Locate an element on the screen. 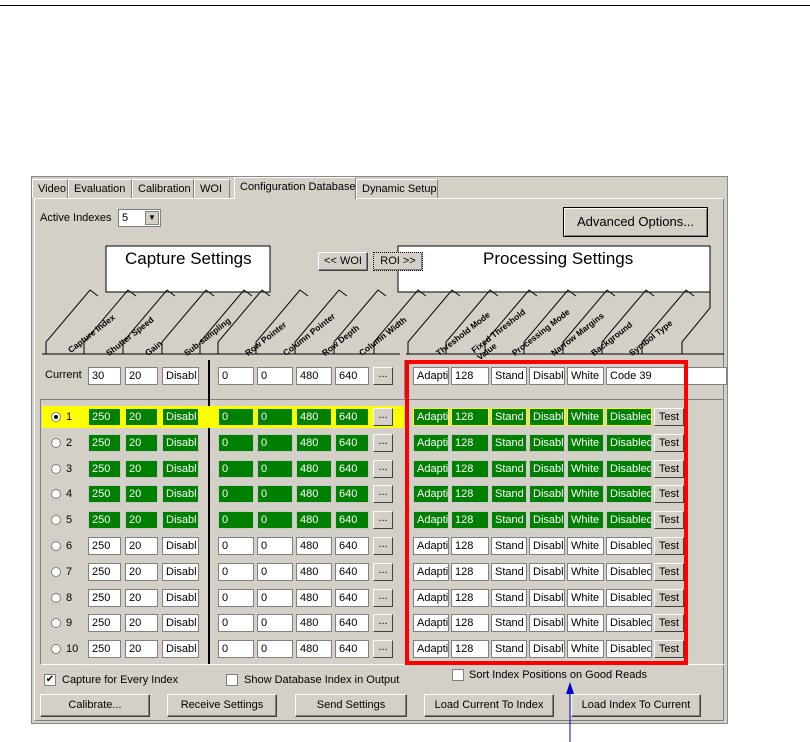 Image resolution: width=810 pixels, height=742 pixels. receive-settings-button: Receive Settings is located at coordinates (222, 705).